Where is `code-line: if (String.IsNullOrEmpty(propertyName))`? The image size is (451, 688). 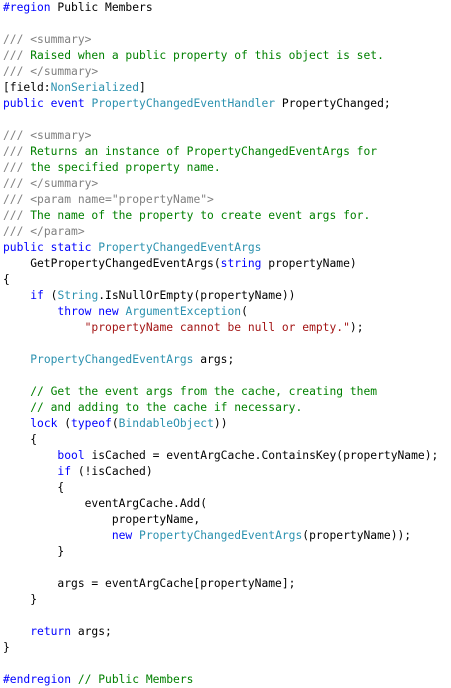 code-line: if (String.IsNullOrEmpty(propertyName)) is located at coordinates (225, 296).